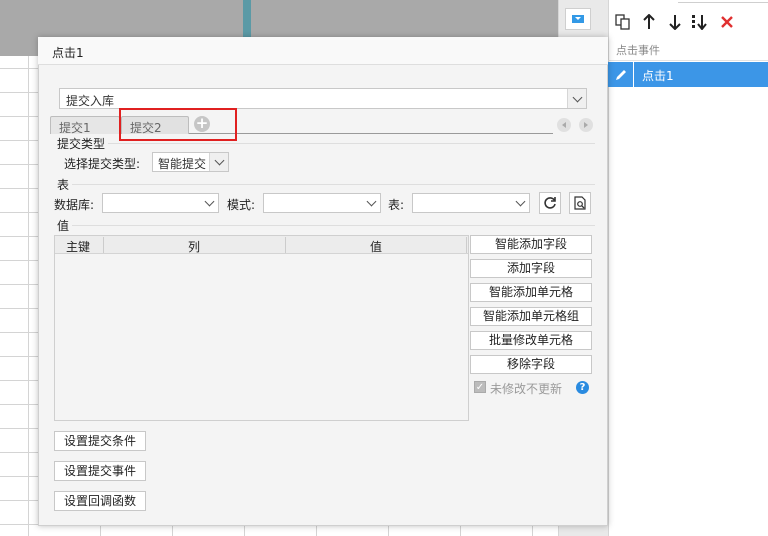 The width and height of the screenshot is (768, 536). I want to click on set-submit-event-button: 设置提交事件, so click(100, 471).